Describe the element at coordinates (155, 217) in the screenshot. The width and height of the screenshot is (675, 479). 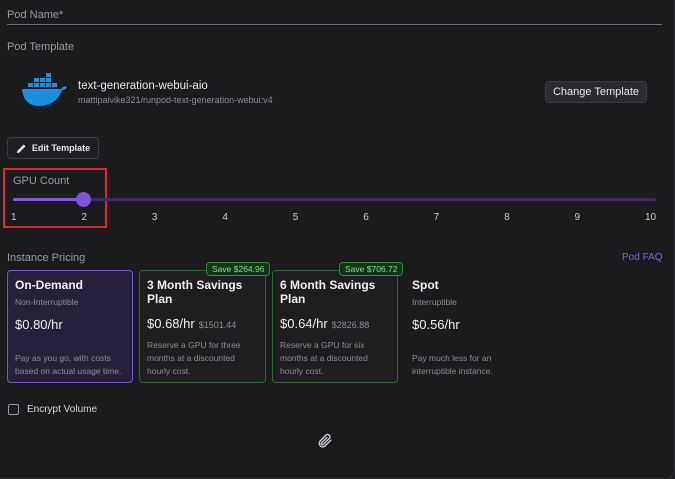
I see `gpu-count-tick: 3` at that location.